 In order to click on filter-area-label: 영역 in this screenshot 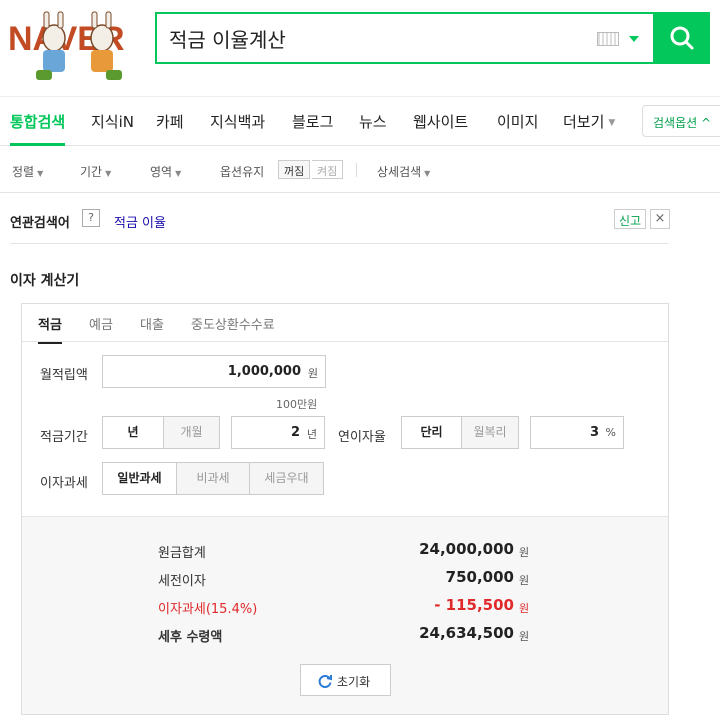, I will do `click(161, 172)`.